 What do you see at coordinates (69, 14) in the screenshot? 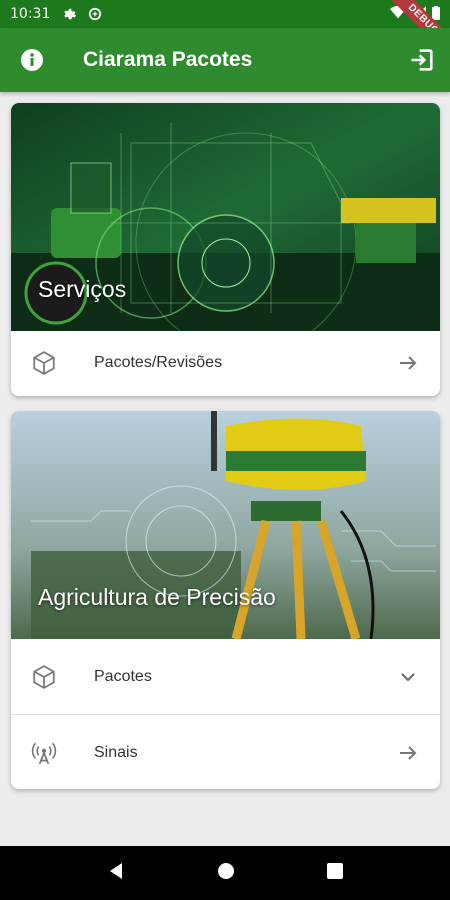
I see `settings-icon` at bounding box center [69, 14].